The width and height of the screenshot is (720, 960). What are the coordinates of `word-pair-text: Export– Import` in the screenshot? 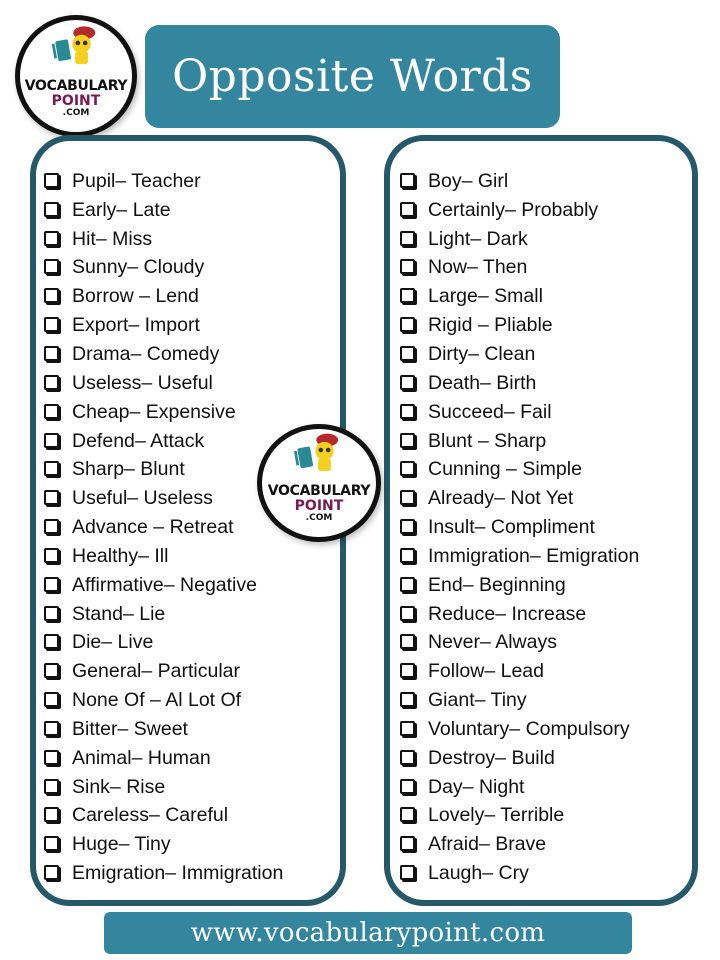 It's located at (136, 325).